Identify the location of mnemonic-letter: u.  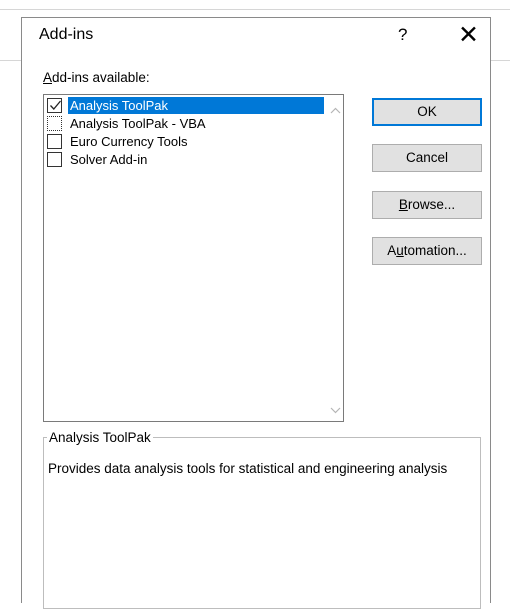
(400, 250).